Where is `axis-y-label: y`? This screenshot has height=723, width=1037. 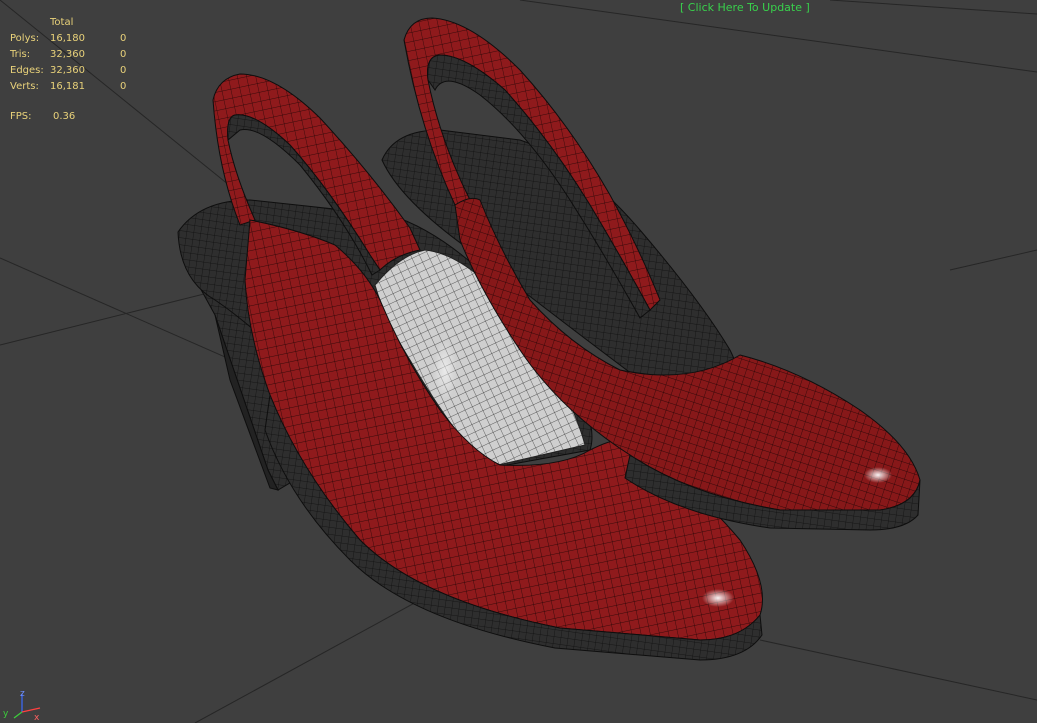
axis-y-label: y is located at coordinates (6, 714).